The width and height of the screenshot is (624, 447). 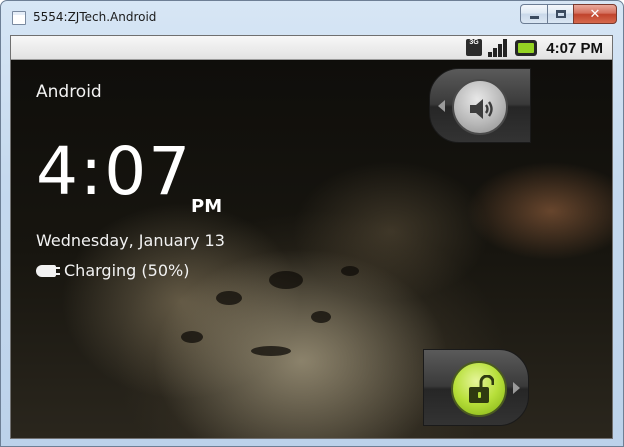 What do you see at coordinates (516, 388) in the screenshot?
I see `arrow-right-icon` at bounding box center [516, 388].